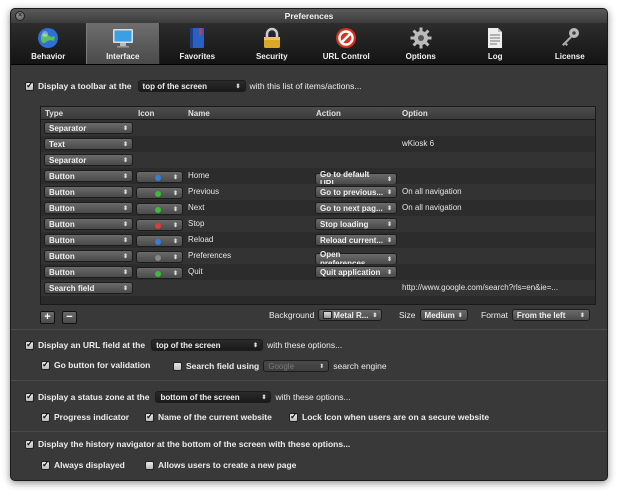 This screenshot has height=490, width=620. I want to click on search-field-row: Search field using Google ⬍ search engine, so click(280, 366).